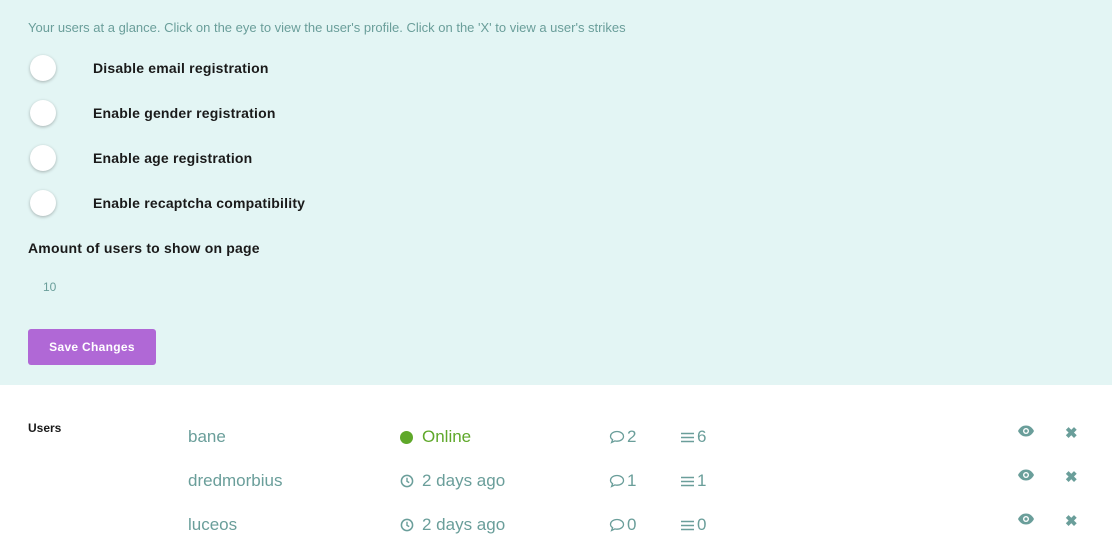 The image size is (1112, 544). I want to click on posts-value: 1, so click(632, 480).